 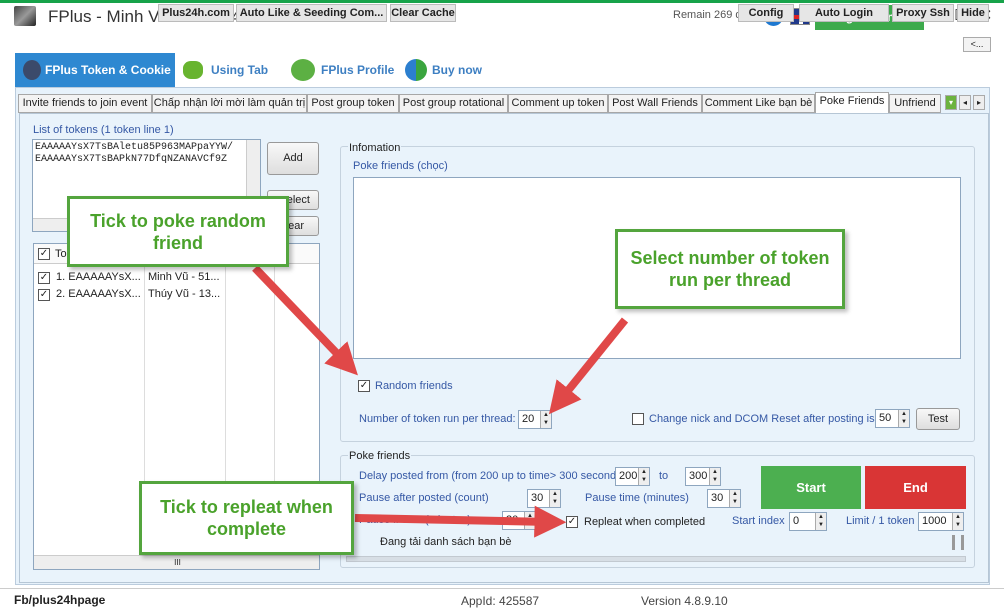 What do you see at coordinates (758, 521) in the screenshot?
I see `start-index-label: Start index` at bounding box center [758, 521].